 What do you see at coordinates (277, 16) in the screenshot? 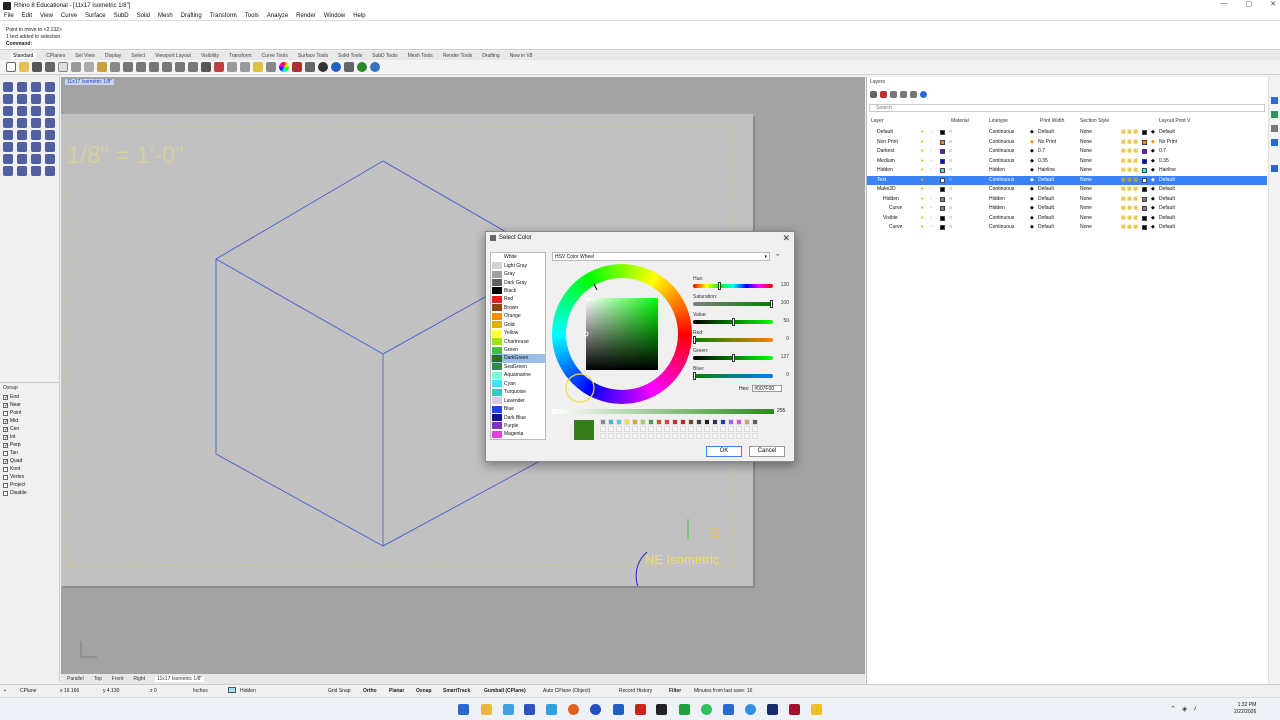
I see `menu-analyze: Analyze` at bounding box center [277, 16].